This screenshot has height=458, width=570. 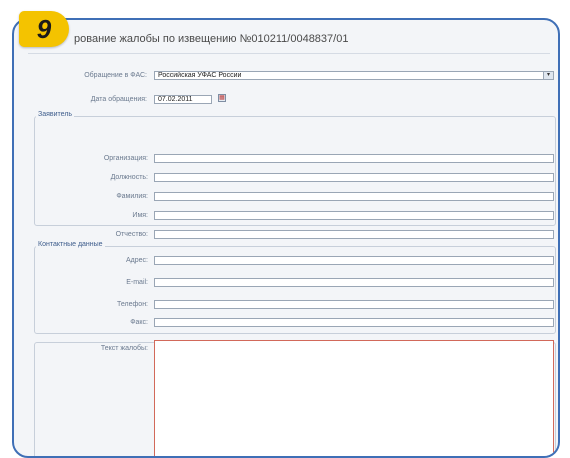 I want to click on organization-input, so click(x=354, y=158).